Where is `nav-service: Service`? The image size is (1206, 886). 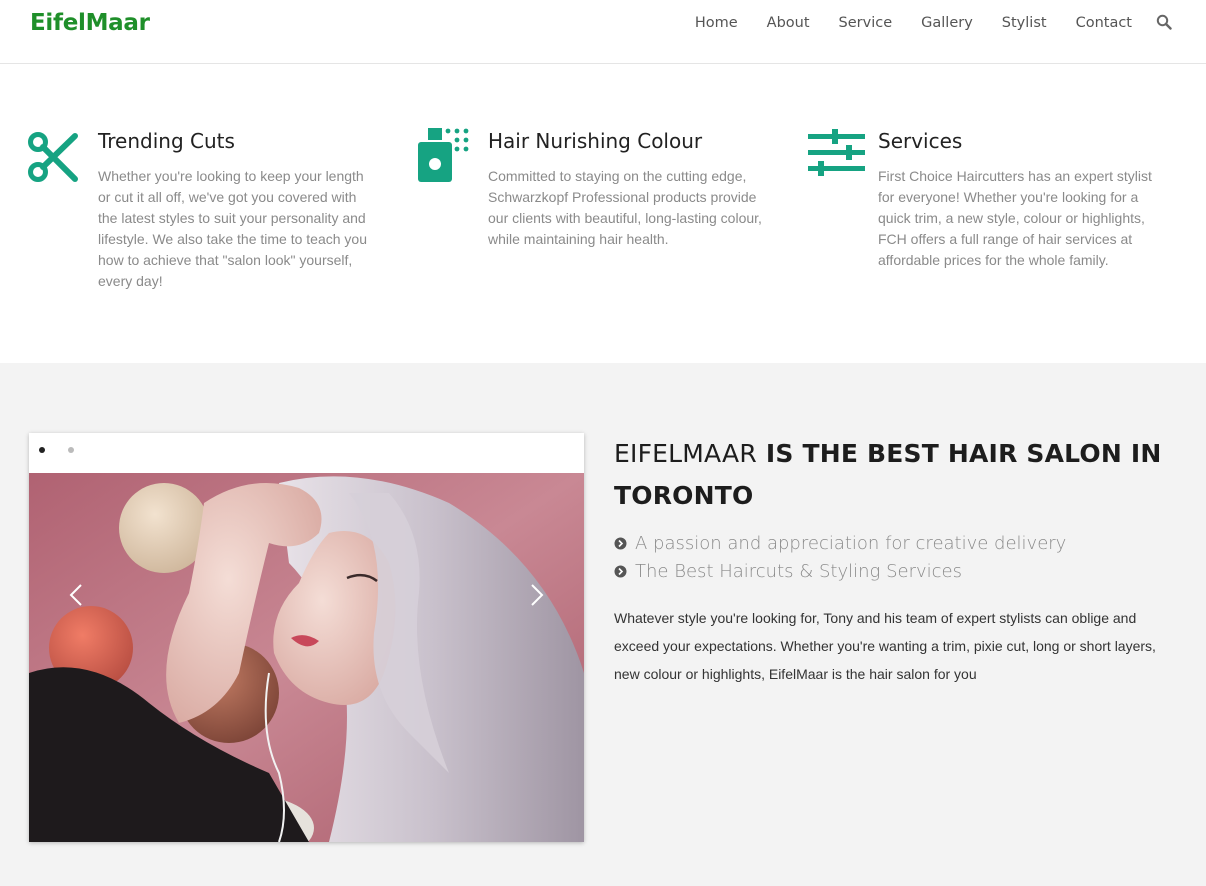 nav-service: Service is located at coordinates (866, 23).